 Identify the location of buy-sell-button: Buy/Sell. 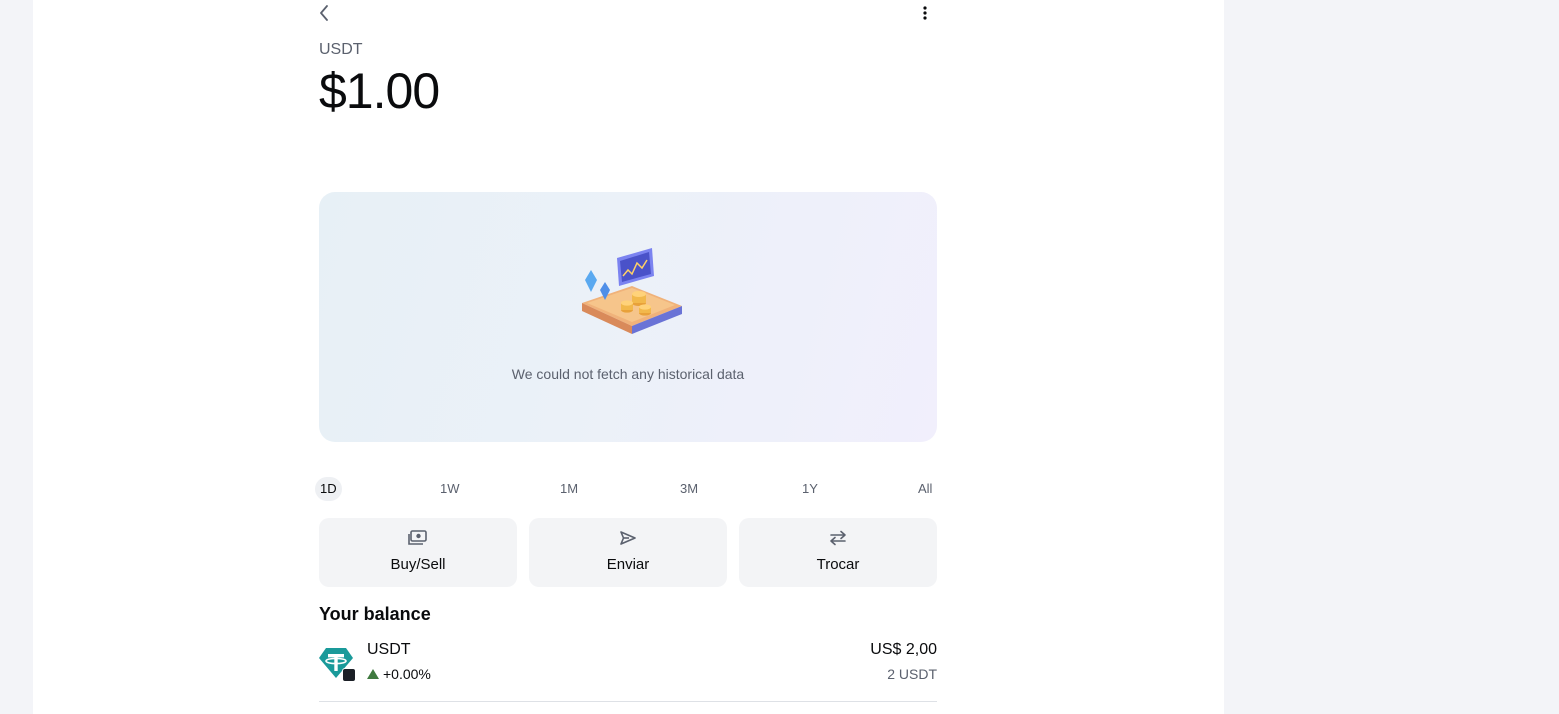
(418, 552).